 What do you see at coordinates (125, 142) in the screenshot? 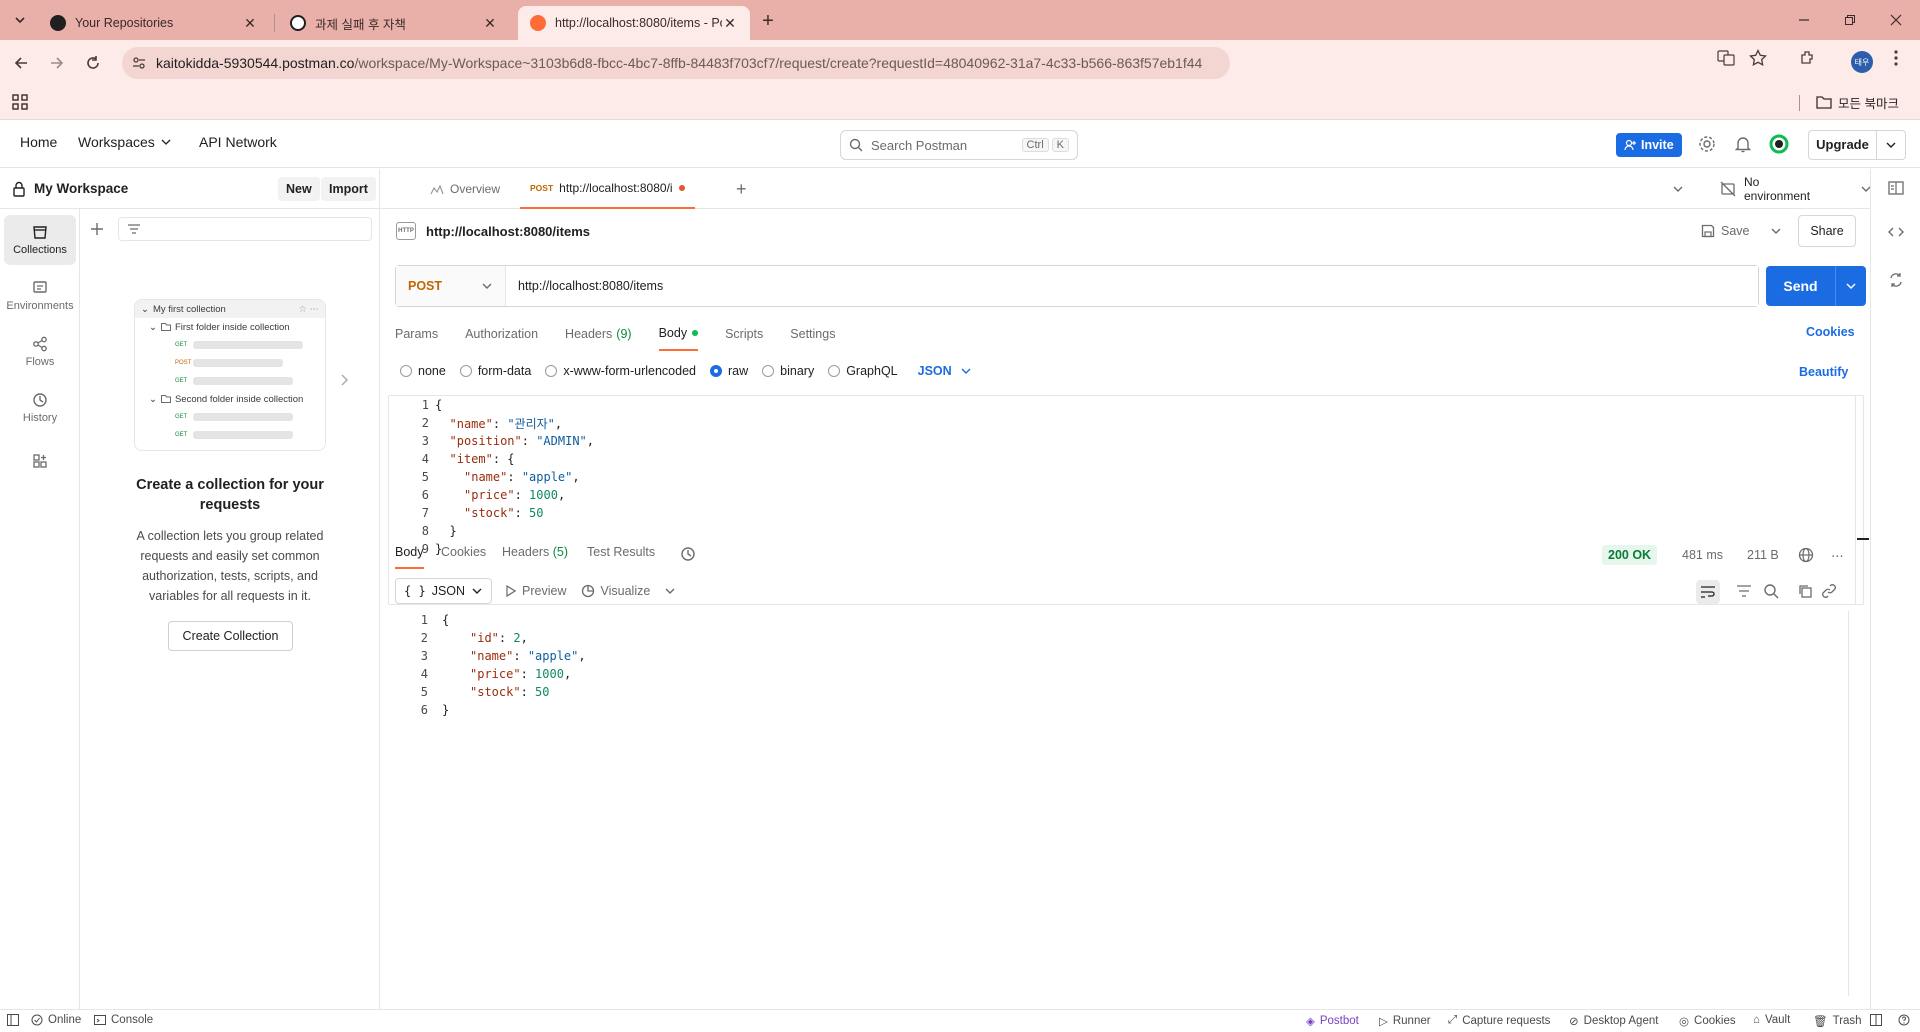
I see `nav-workspaces: Workspaces` at bounding box center [125, 142].